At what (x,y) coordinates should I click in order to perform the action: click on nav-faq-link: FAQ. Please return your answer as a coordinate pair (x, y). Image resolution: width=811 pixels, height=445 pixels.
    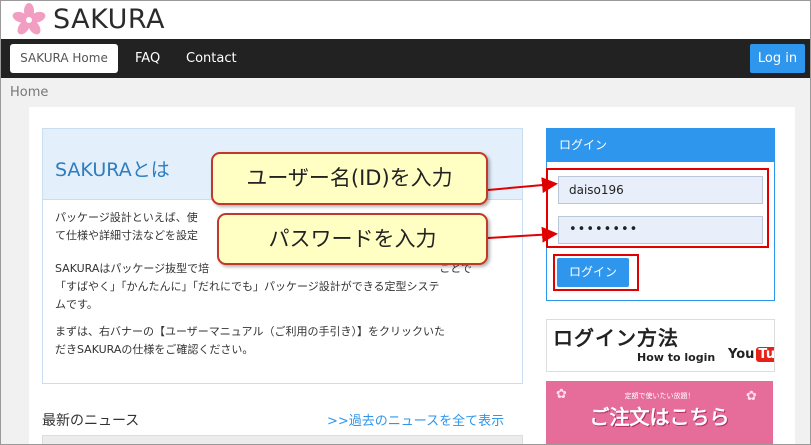
    Looking at the image, I should click on (147, 58).